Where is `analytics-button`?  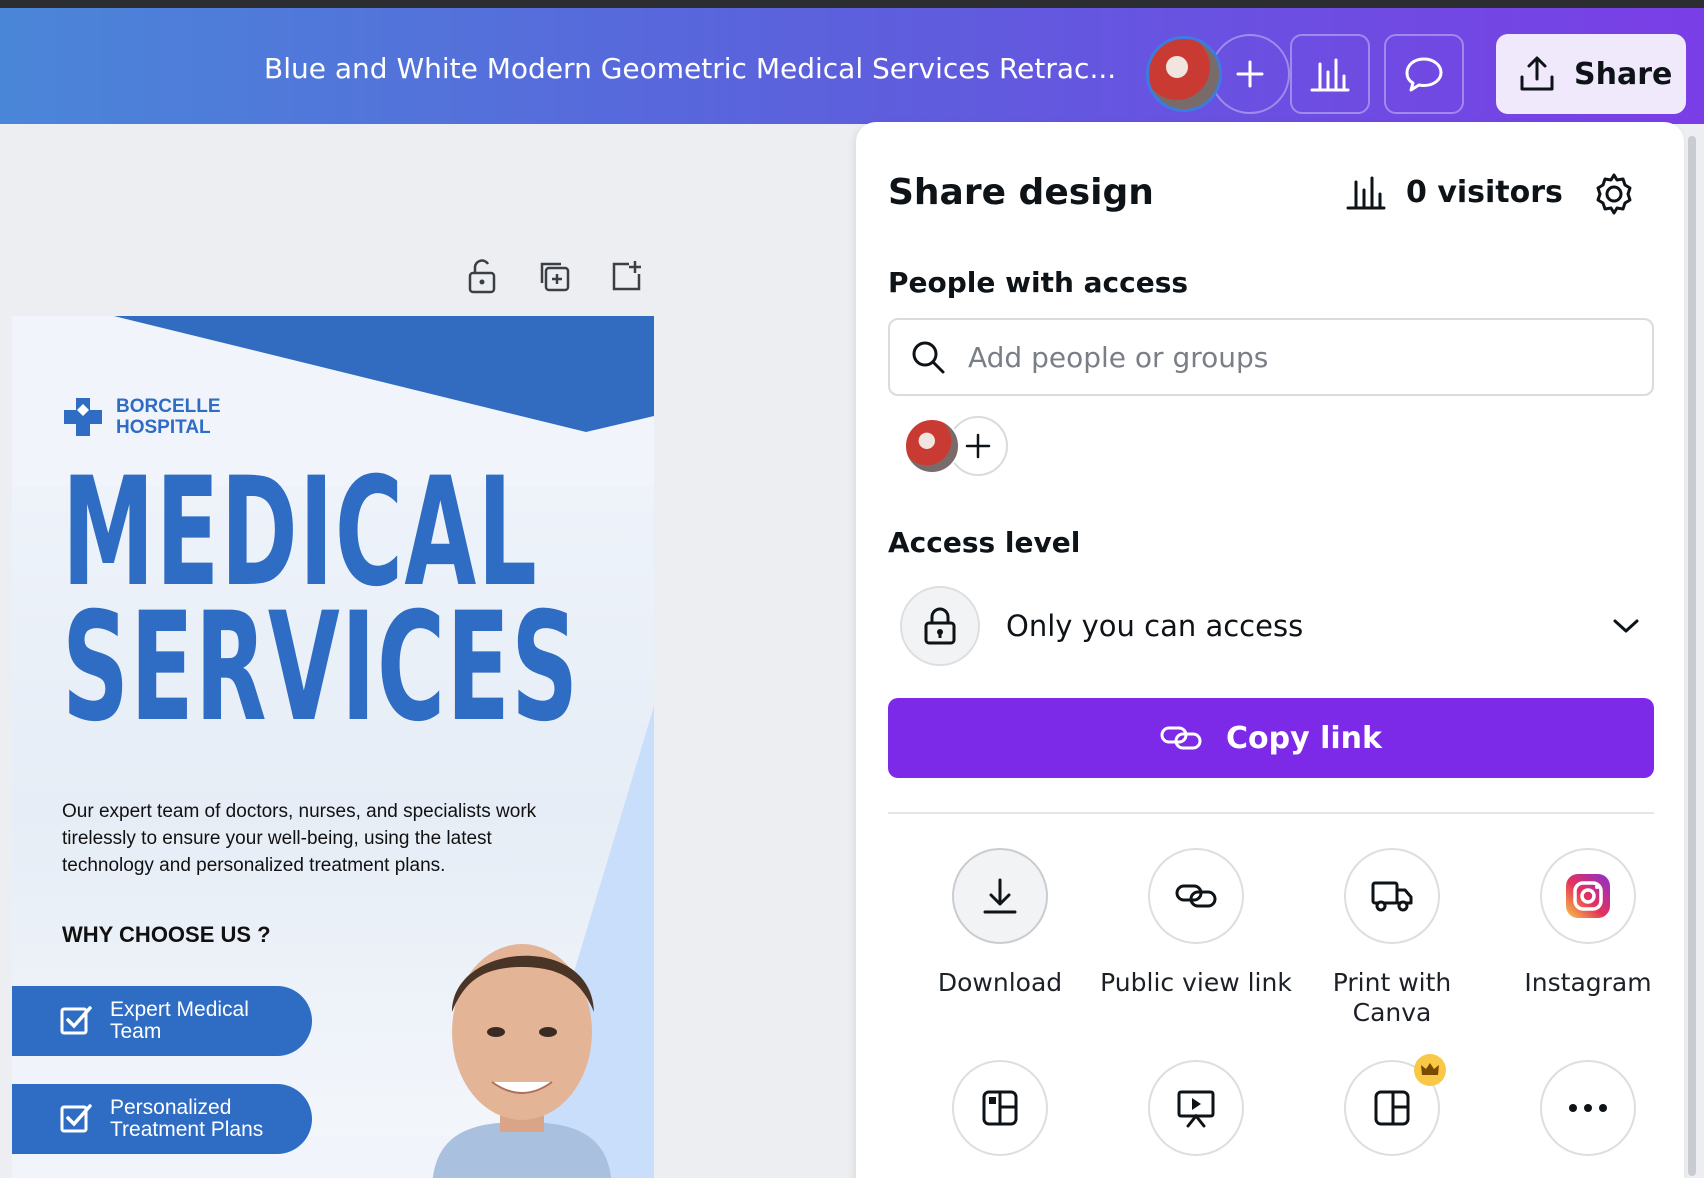
analytics-button is located at coordinates (1330, 74).